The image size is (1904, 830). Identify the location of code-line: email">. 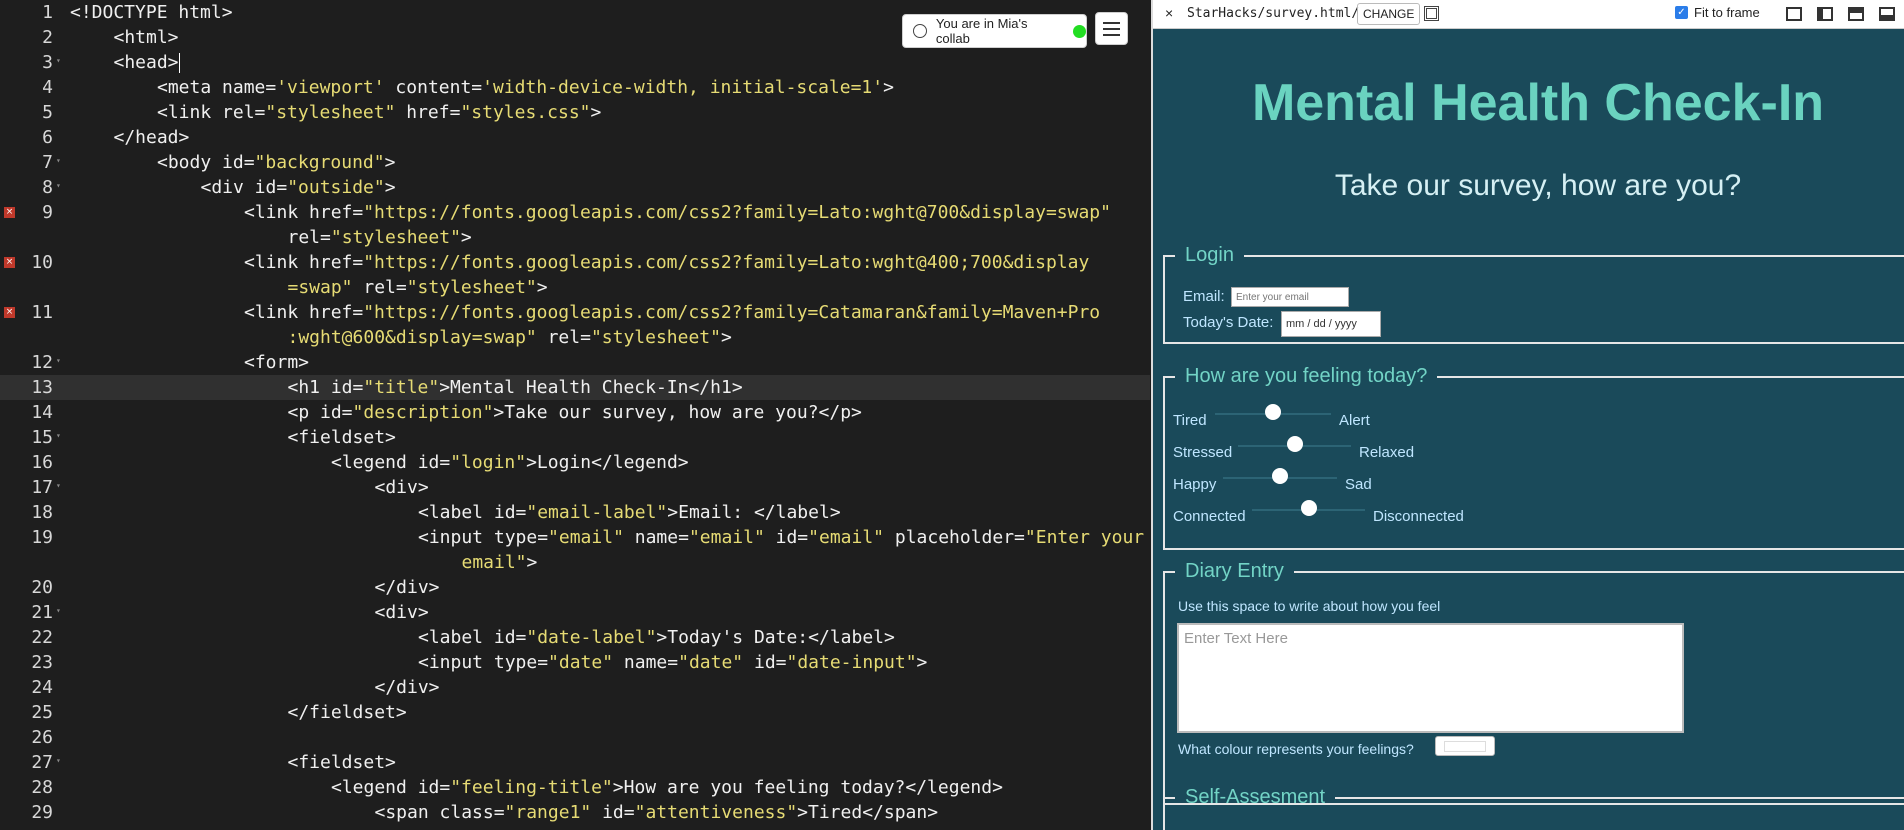
(575, 562).